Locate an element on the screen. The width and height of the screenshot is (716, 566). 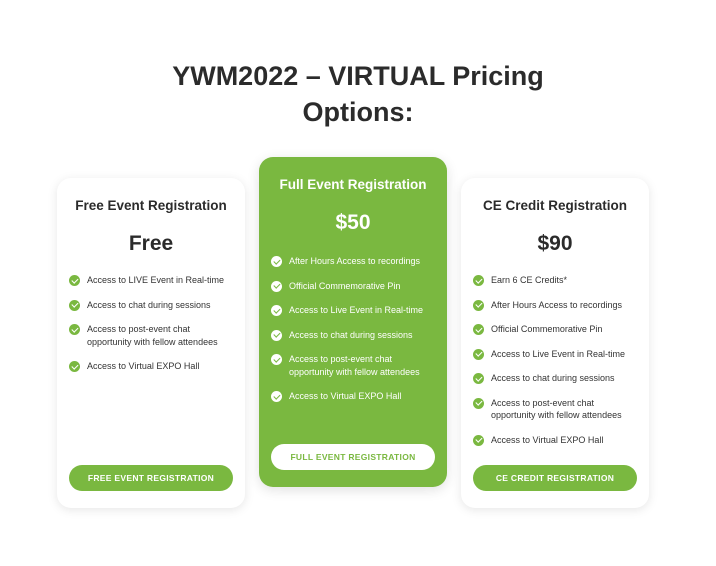
plan-price: $50 is located at coordinates (353, 222).